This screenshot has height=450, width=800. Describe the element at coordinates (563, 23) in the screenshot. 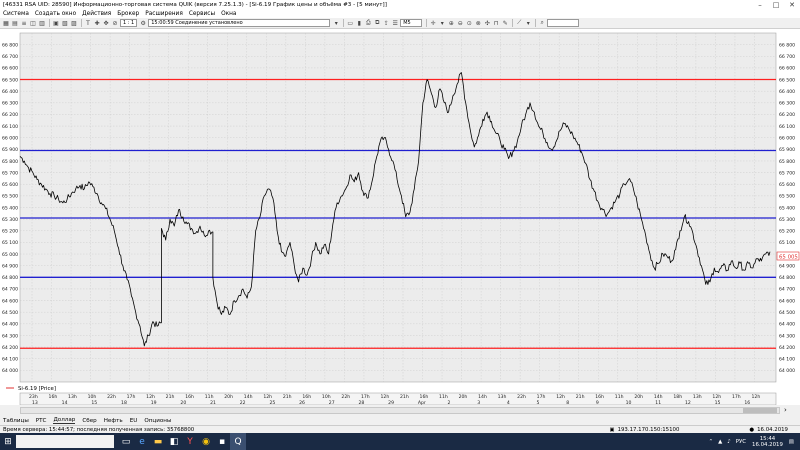

I see `toolbar-search-input` at that location.